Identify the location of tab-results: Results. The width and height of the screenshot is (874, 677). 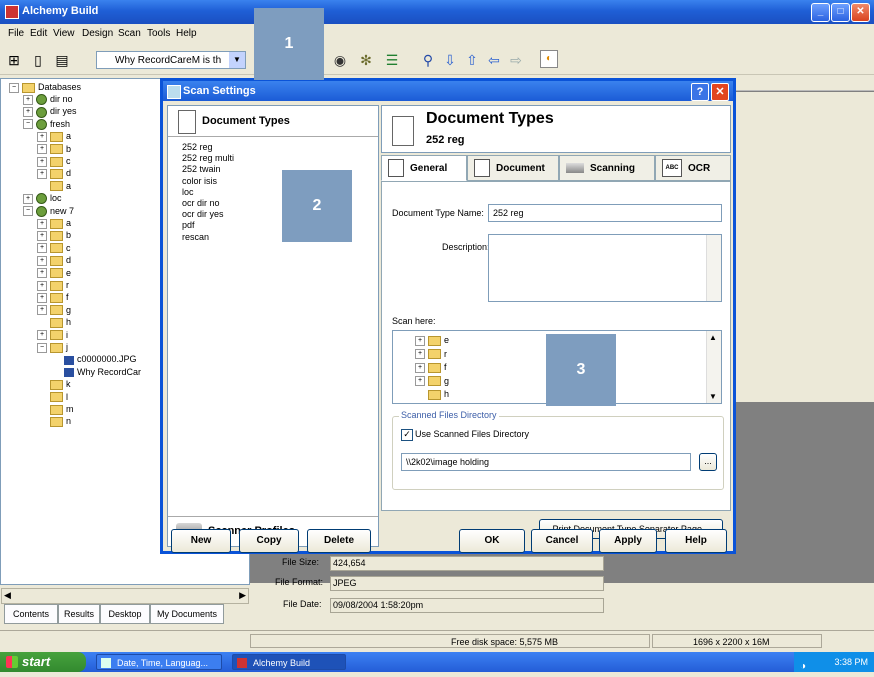
(79, 614).